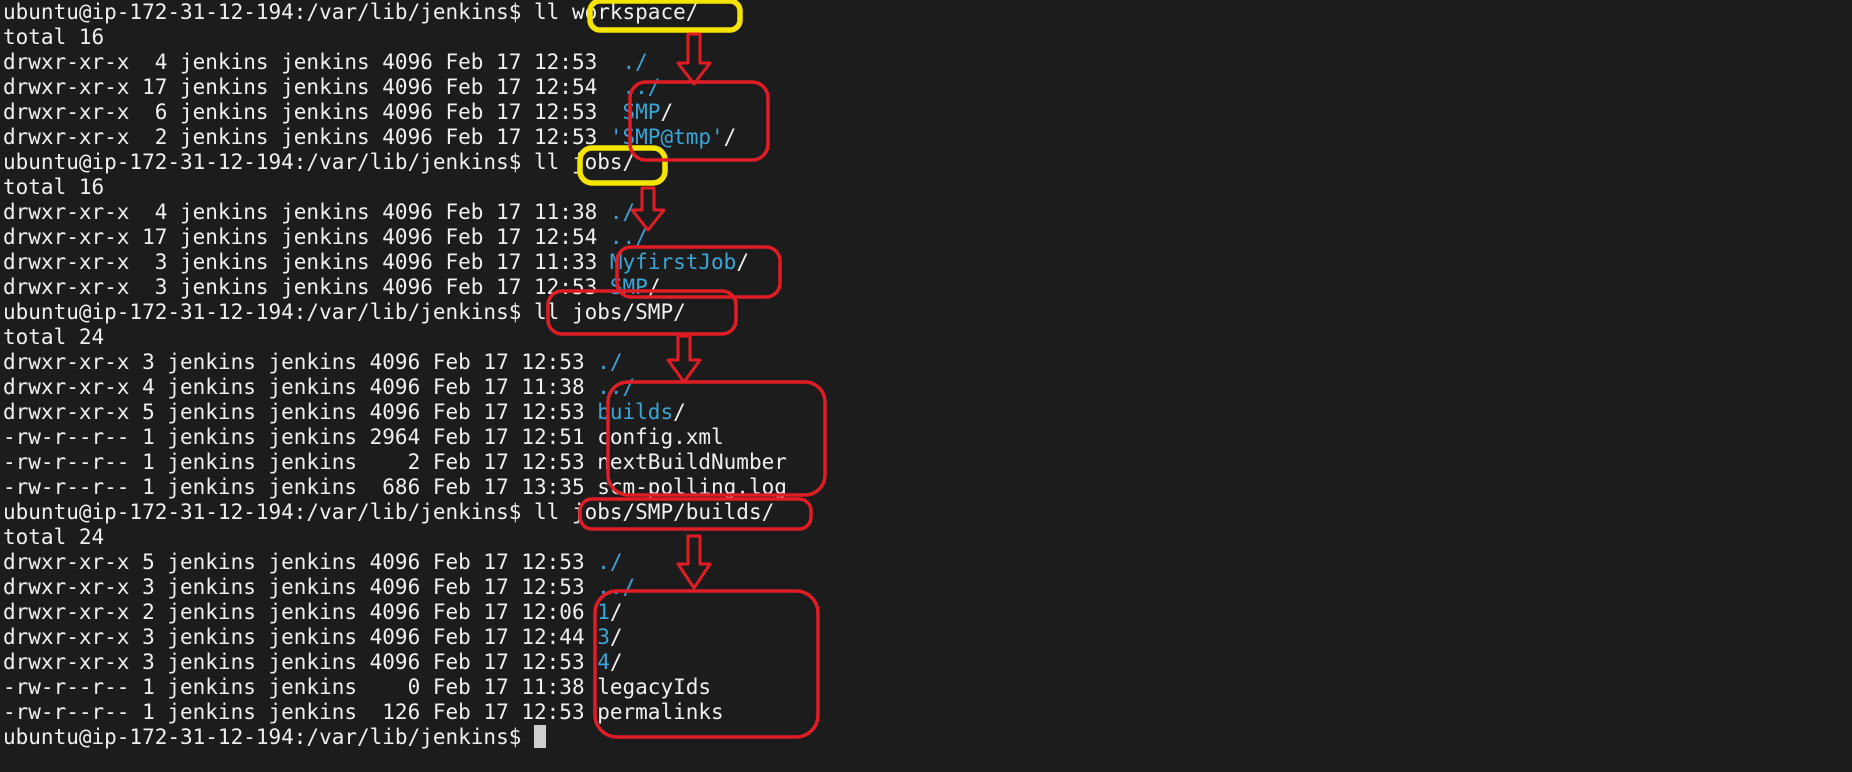 The width and height of the screenshot is (1852, 772). Describe the element at coordinates (585, 162) in the screenshot. I see `shell-command: ll jobs/` at that location.